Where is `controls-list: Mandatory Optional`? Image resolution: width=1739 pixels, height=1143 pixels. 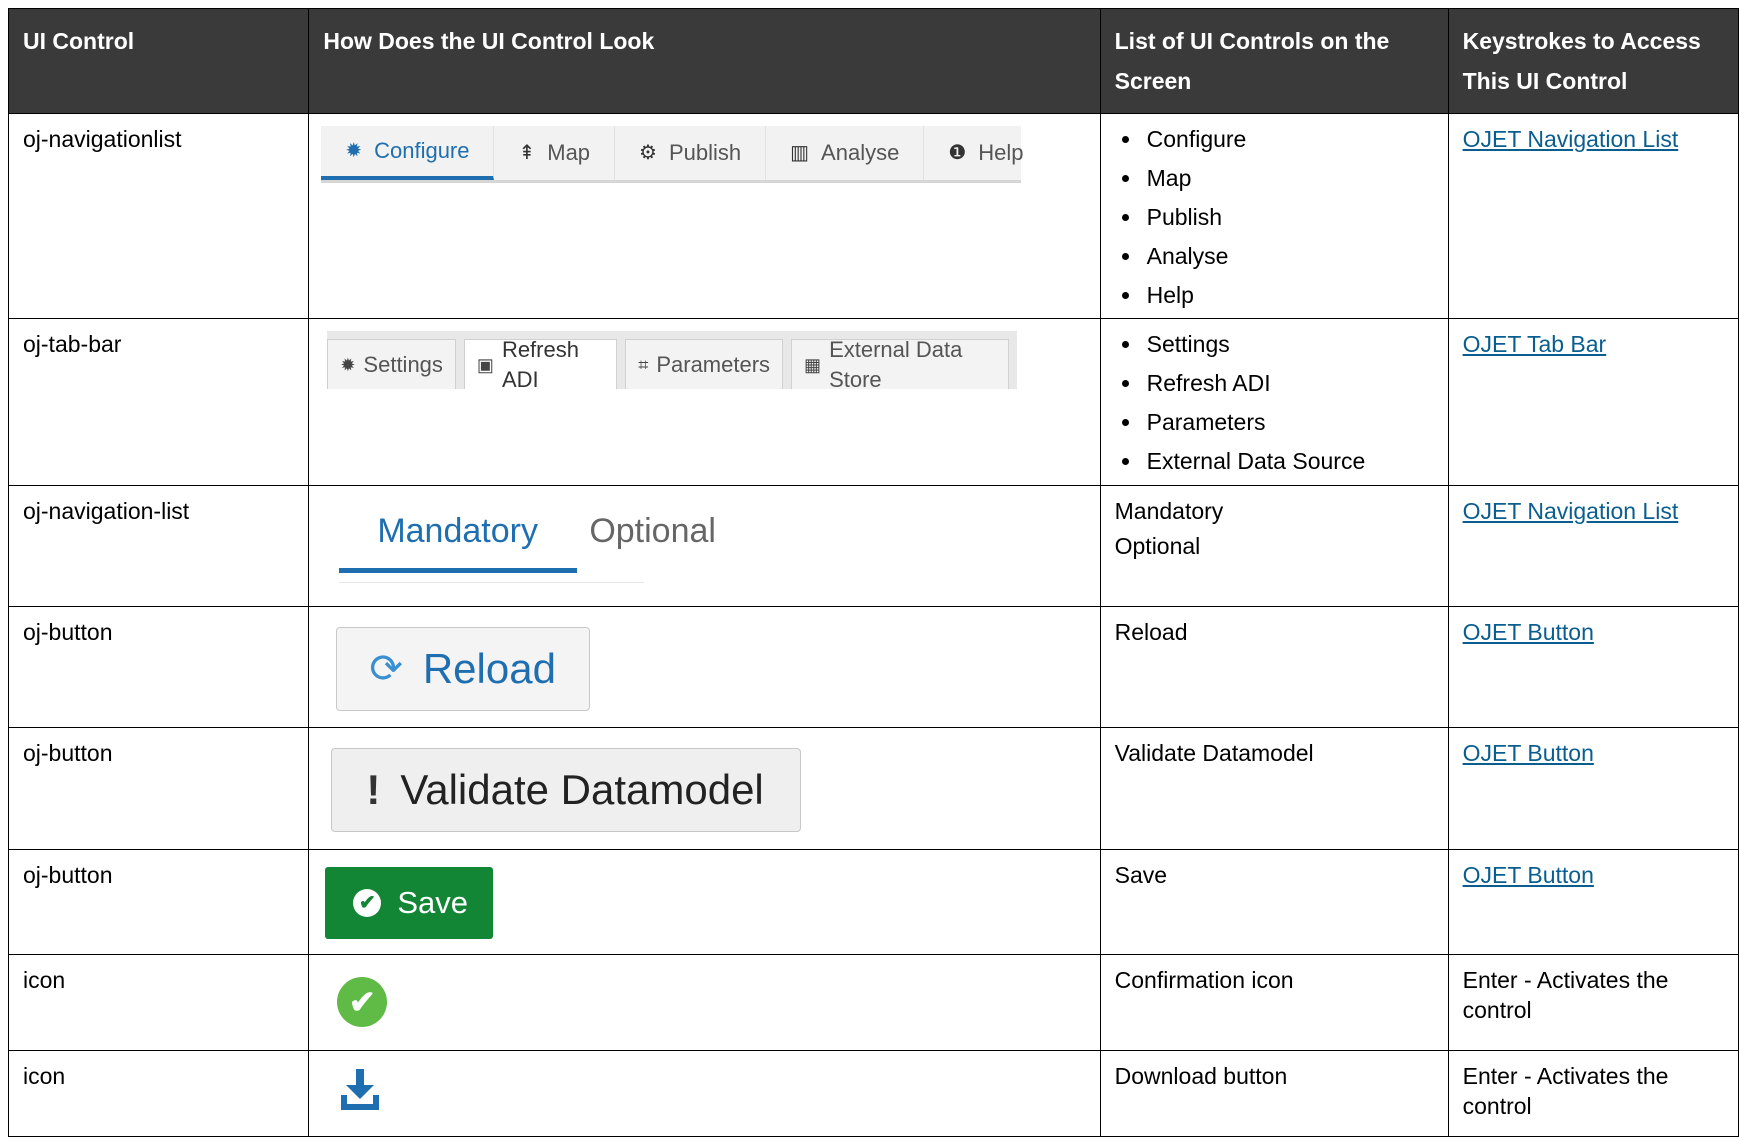
controls-list: Mandatory Optional is located at coordinates (1274, 546).